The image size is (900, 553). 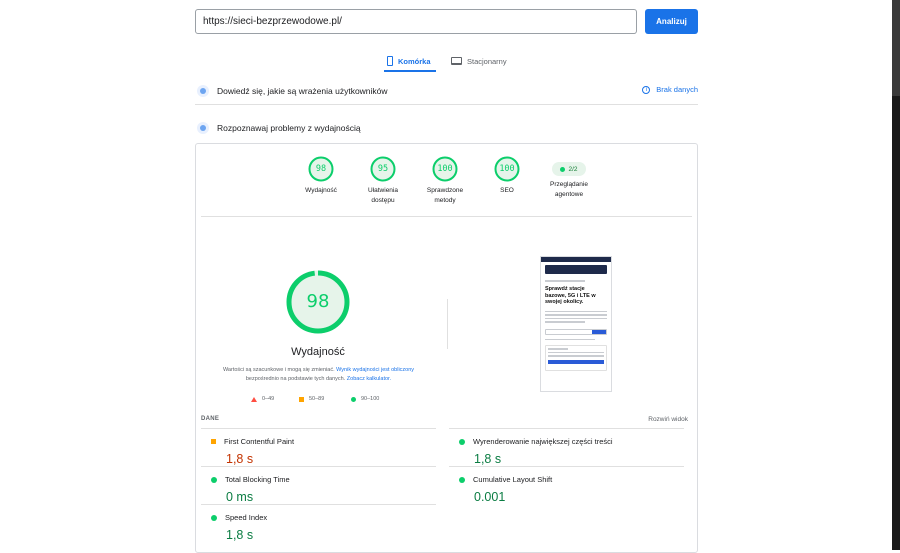 I want to click on laptop-icon, so click(x=456, y=61).